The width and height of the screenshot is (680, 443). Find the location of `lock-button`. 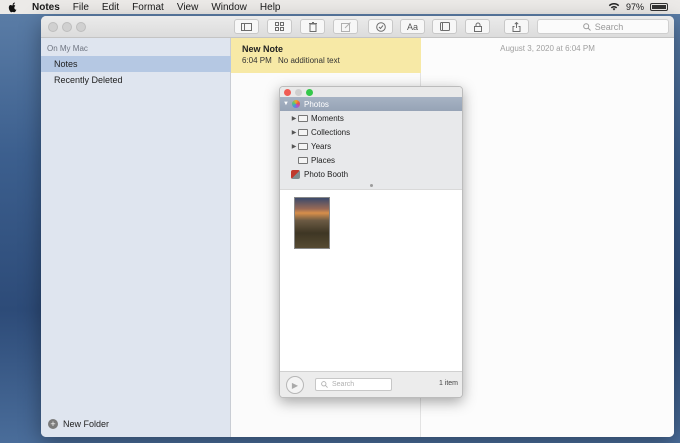

lock-button is located at coordinates (477, 26).